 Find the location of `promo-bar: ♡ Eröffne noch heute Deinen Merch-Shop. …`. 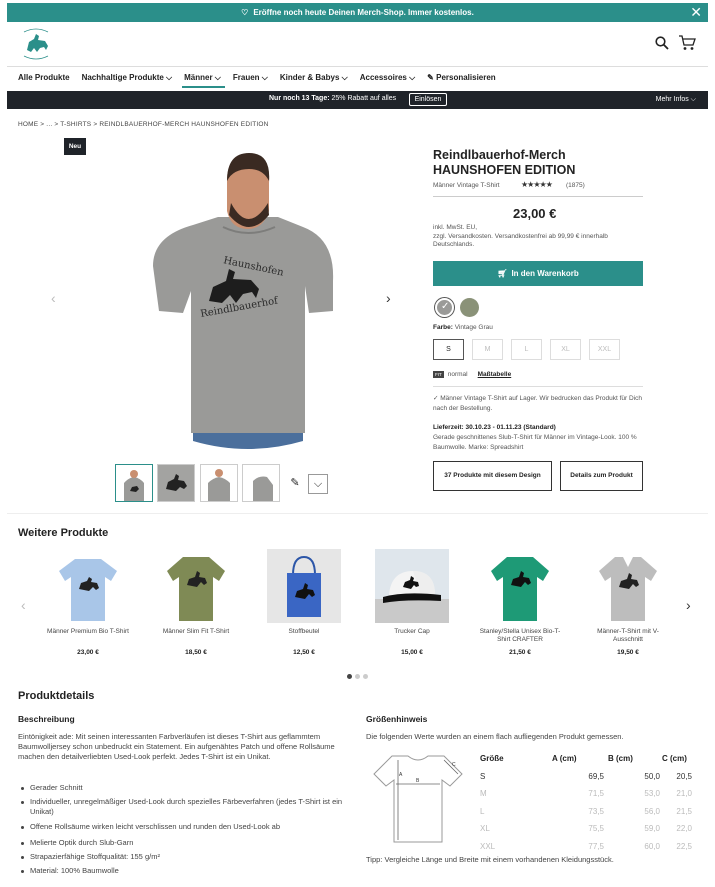

promo-bar: ♡ Eröffne noch heute Deinen Merch-Shop. … is located at coordinates (357, 12).